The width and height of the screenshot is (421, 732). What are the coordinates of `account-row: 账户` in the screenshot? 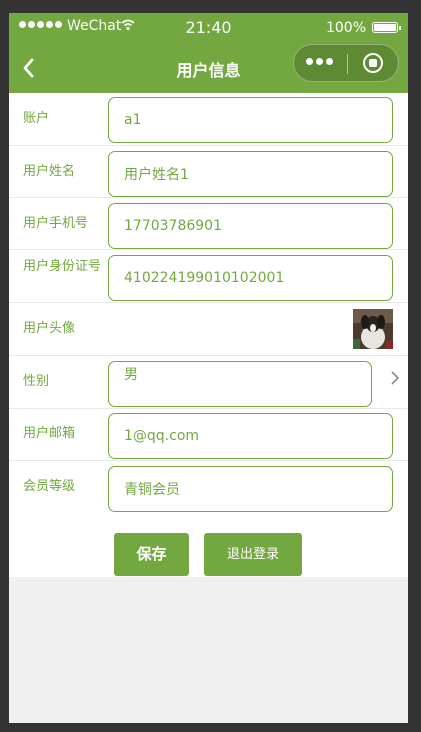 It's located at (208, 119).